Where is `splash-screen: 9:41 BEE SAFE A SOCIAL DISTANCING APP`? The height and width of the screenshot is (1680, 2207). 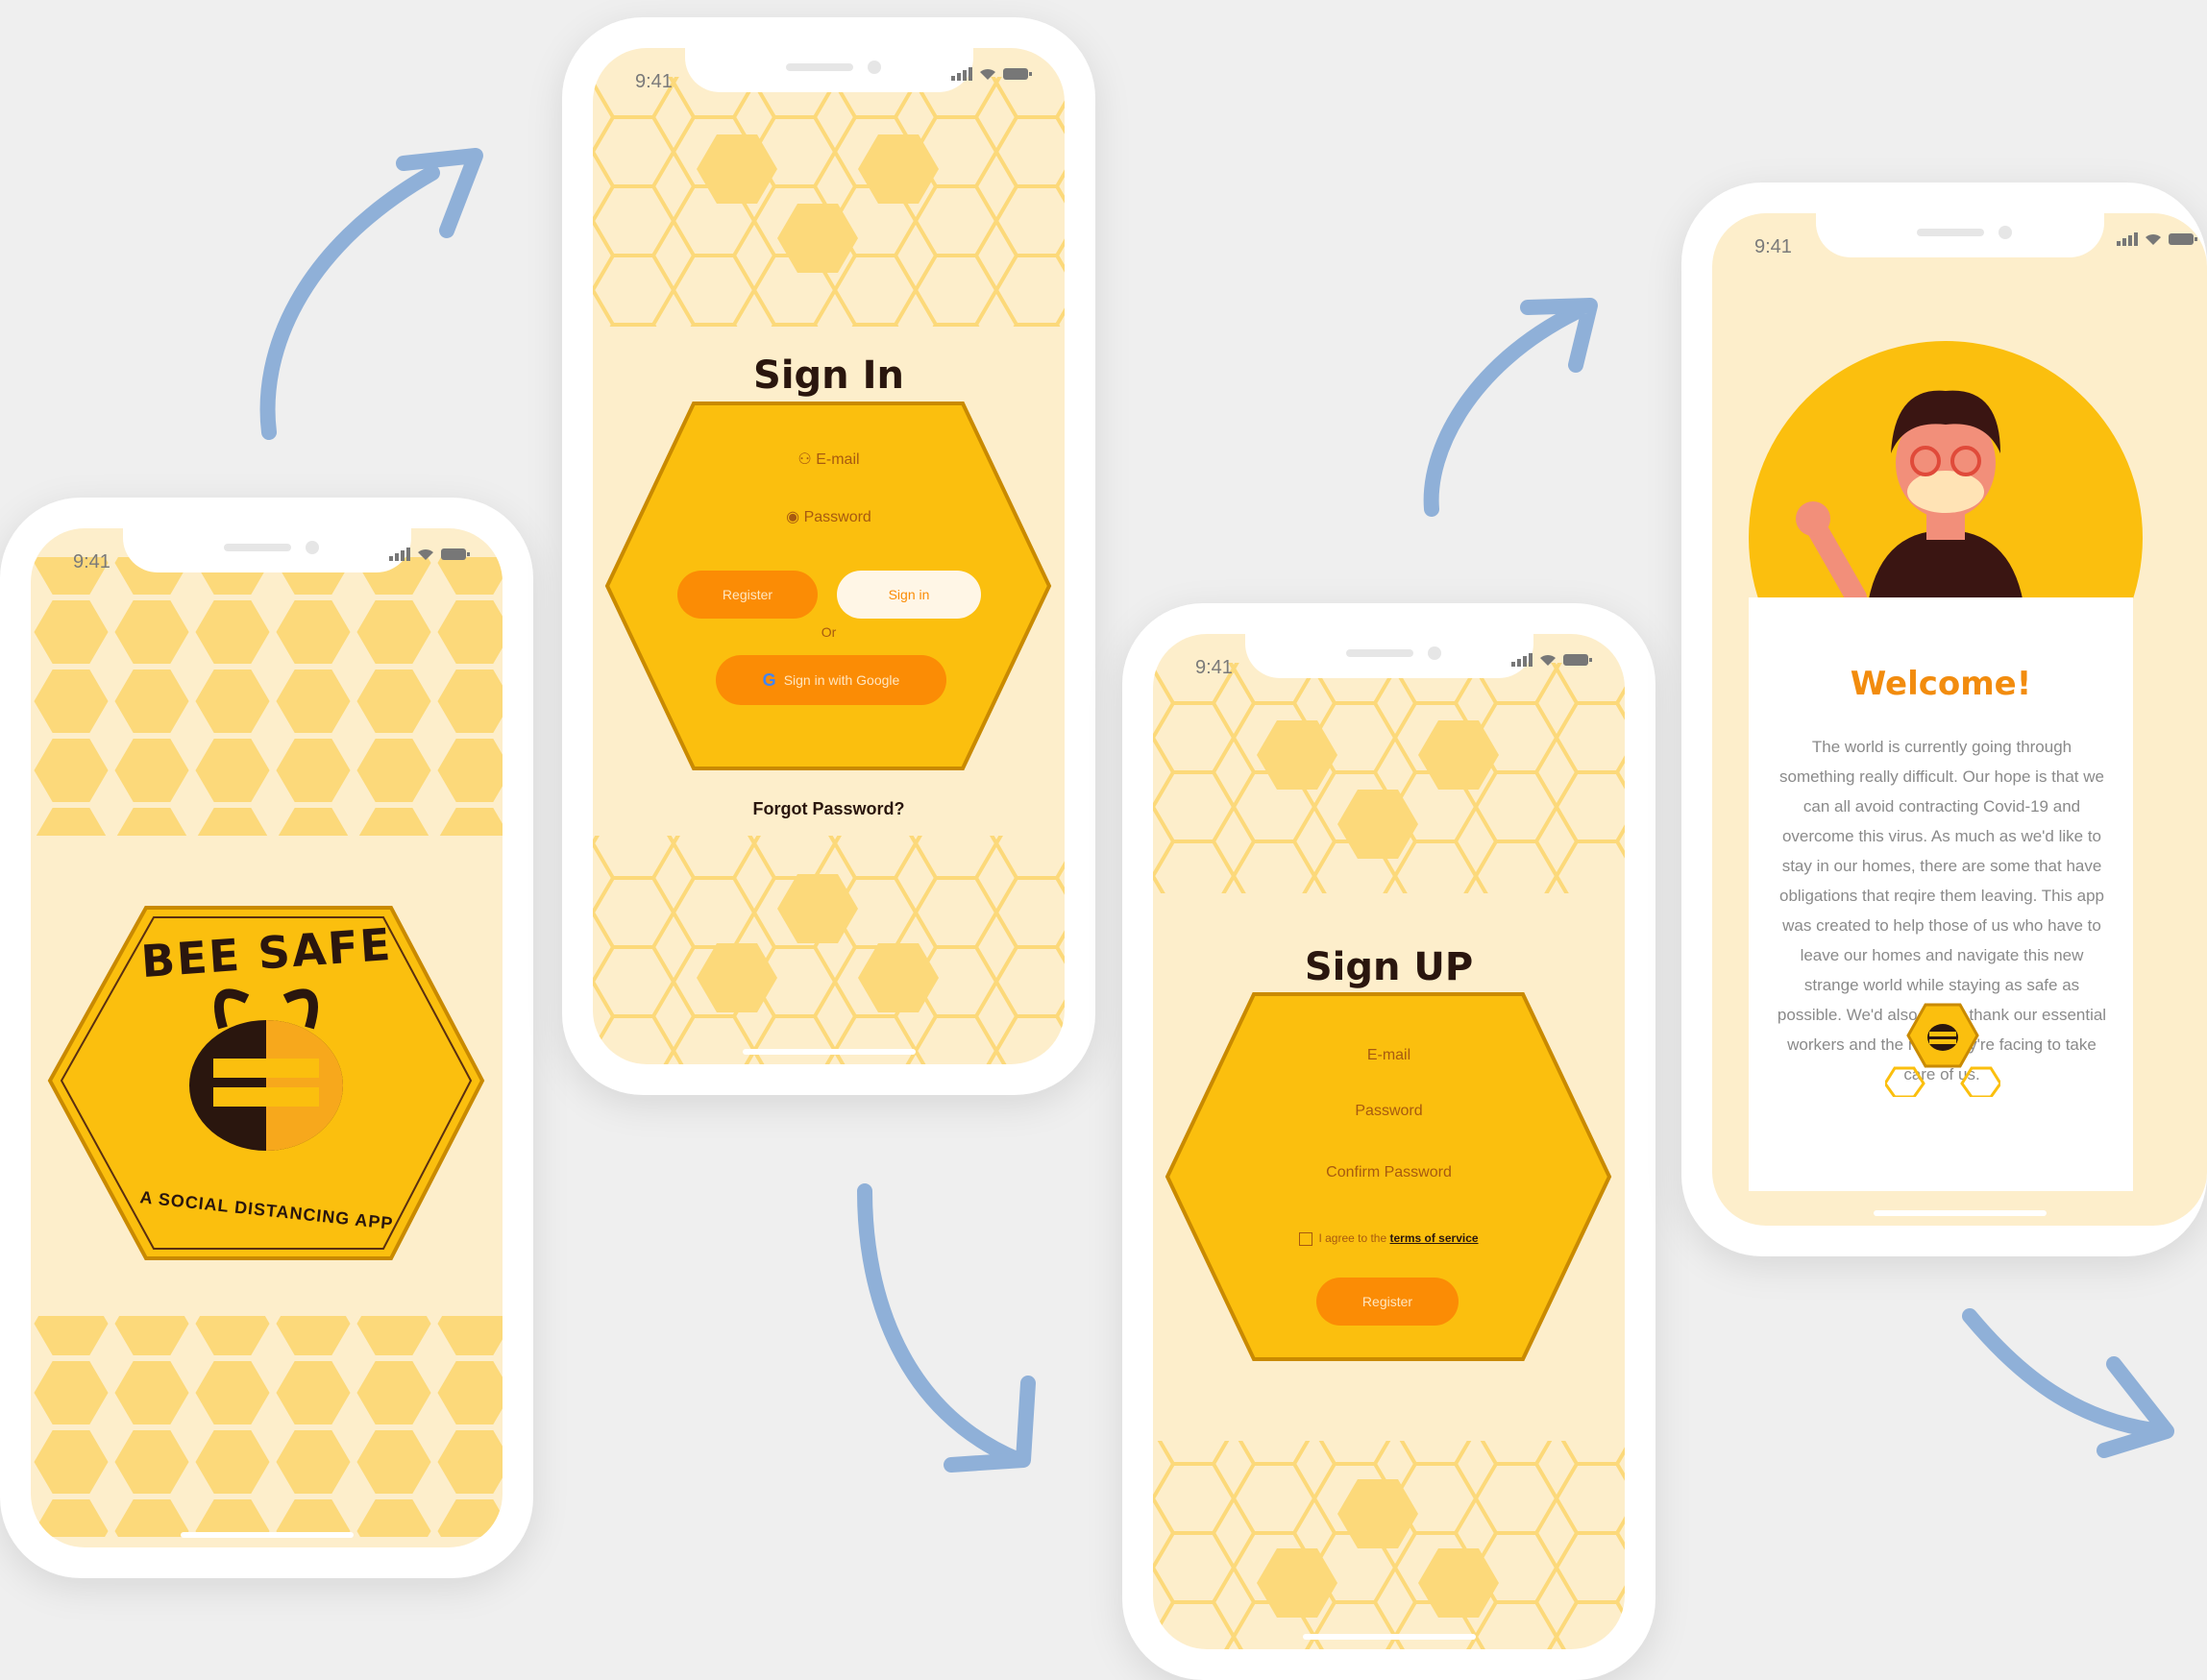
splash-screen: 9:41 BEE SAFE A SOCIAL DISTANCING APP is located at coordinates (267, 1037).